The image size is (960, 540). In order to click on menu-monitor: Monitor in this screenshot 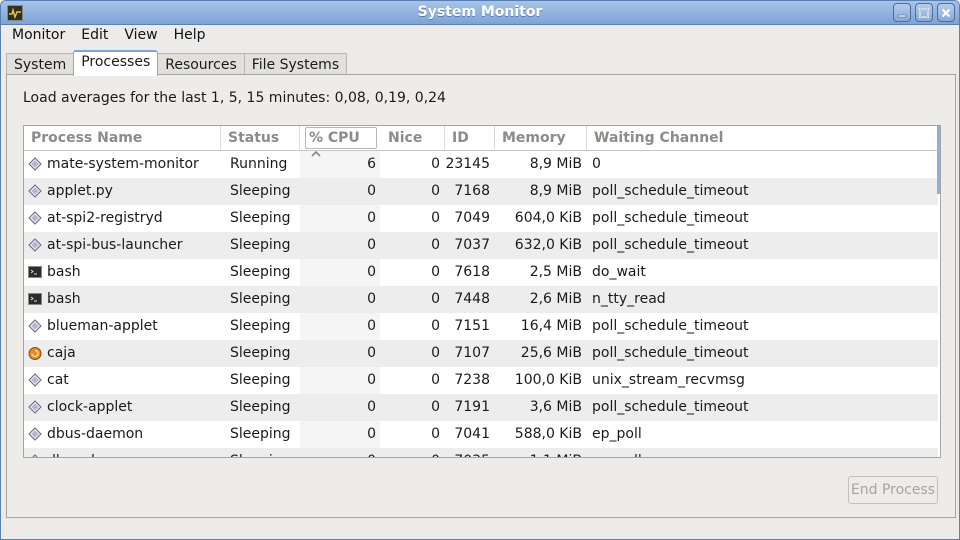, I will do `click(36, 36)`.